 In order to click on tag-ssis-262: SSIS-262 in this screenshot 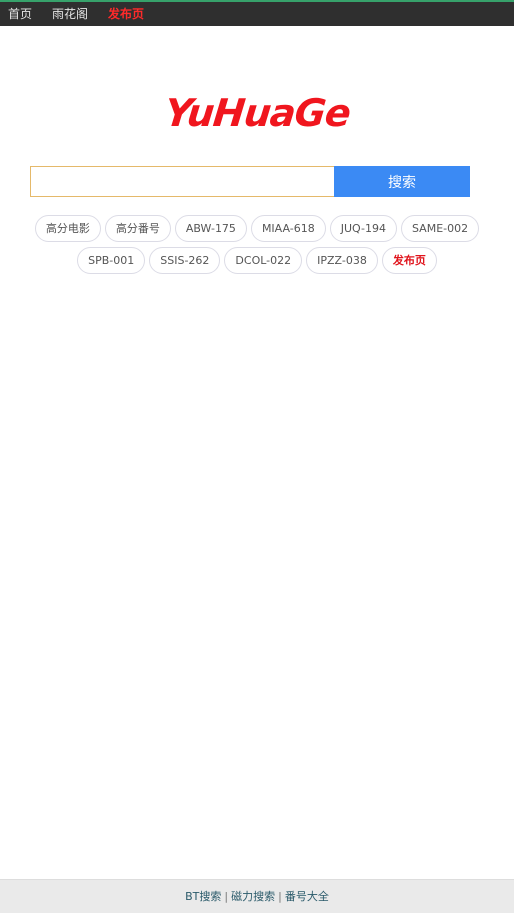, I will do `click(185, 260)`.